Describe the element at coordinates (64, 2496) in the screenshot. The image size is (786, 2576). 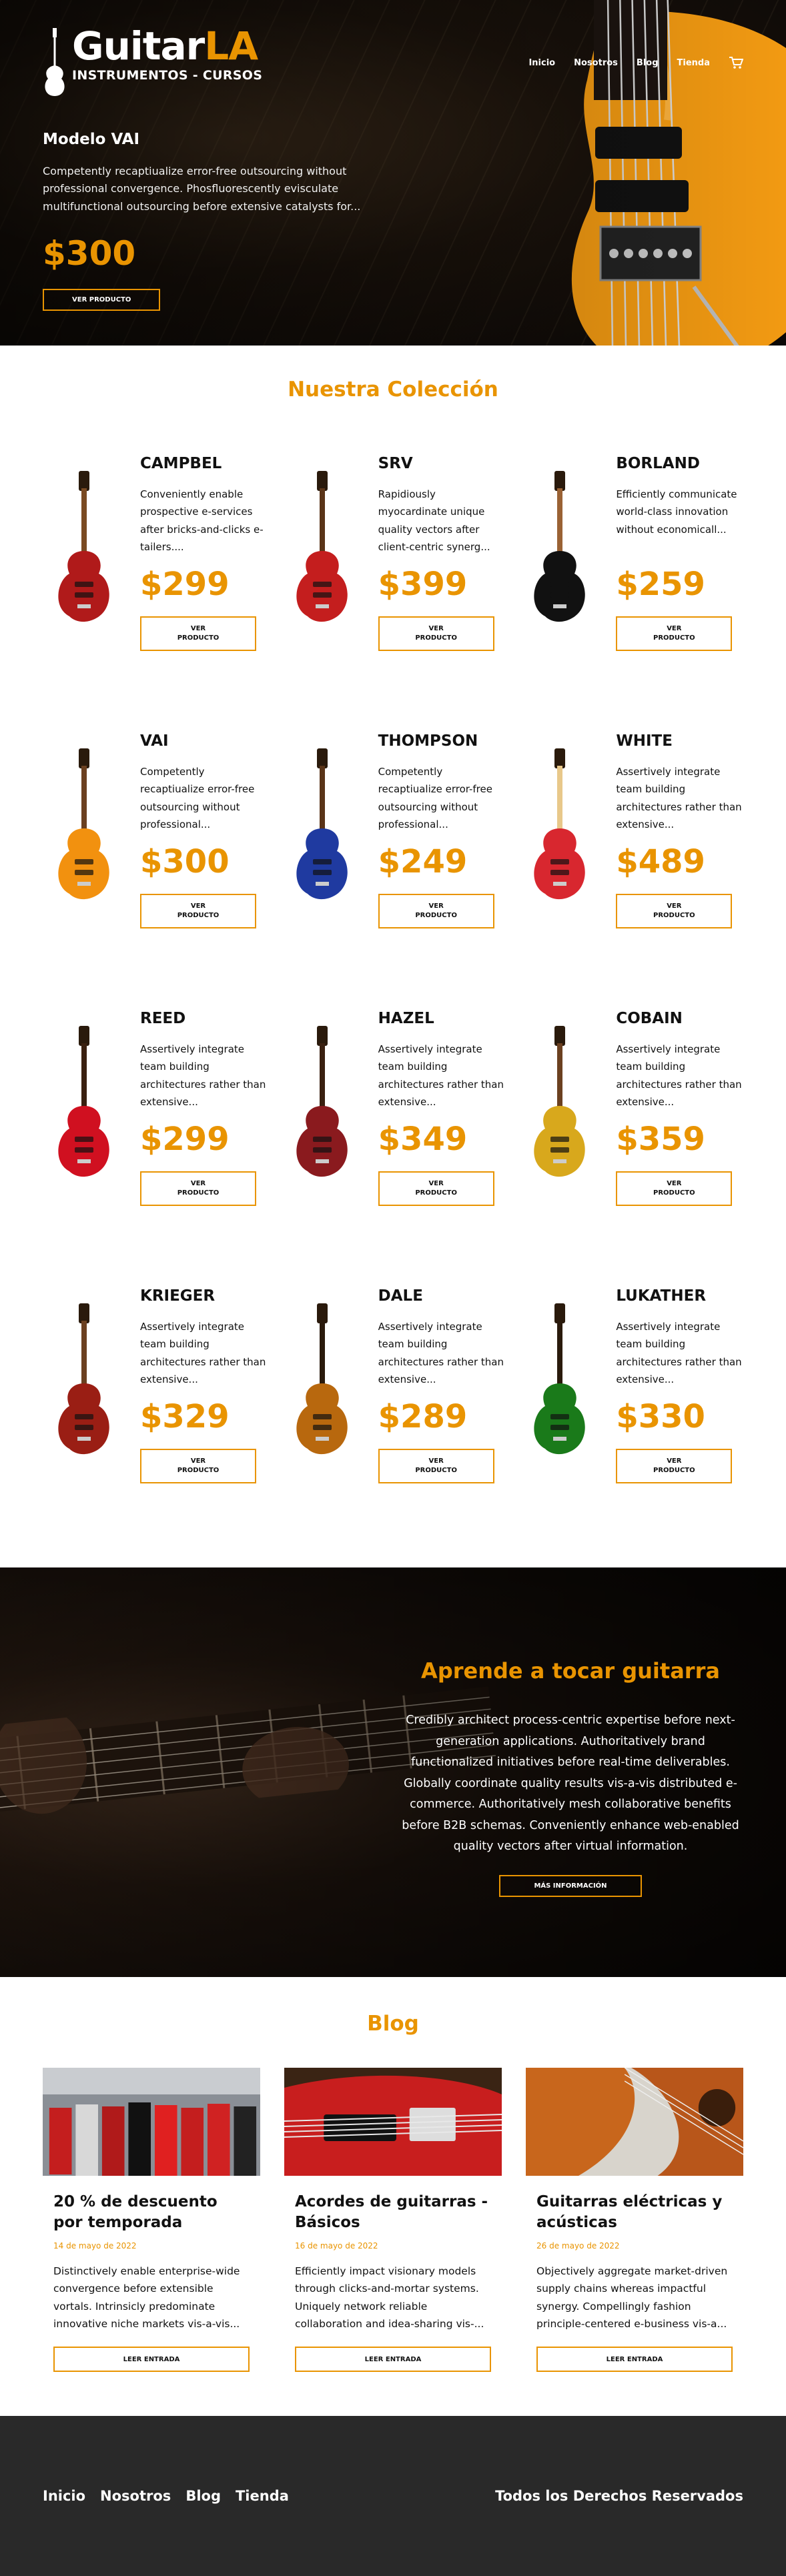
I see `footer-link-inicio: Inicio` at that location.